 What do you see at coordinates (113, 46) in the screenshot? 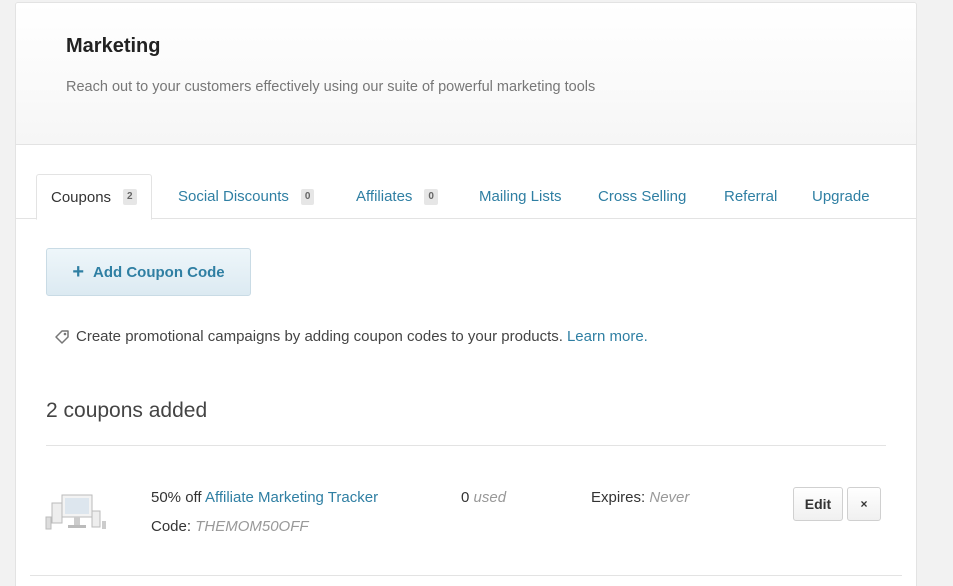
I see `page-title: Marketing` at bounding box center [113, 46].